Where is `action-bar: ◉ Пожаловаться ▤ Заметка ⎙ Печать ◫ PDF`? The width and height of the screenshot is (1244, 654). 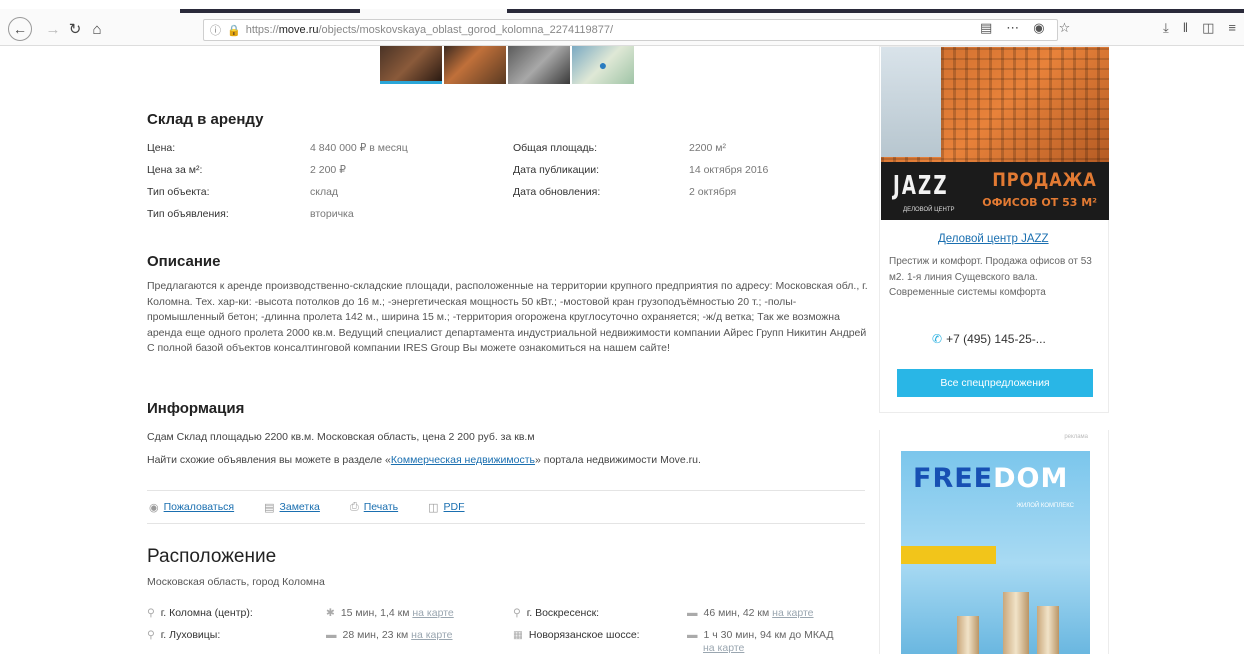 action-bar: ◉ Пожаловаться ▤ Заметка ⎙ Печать ◫ PDF is located at coordinates (506, 507).